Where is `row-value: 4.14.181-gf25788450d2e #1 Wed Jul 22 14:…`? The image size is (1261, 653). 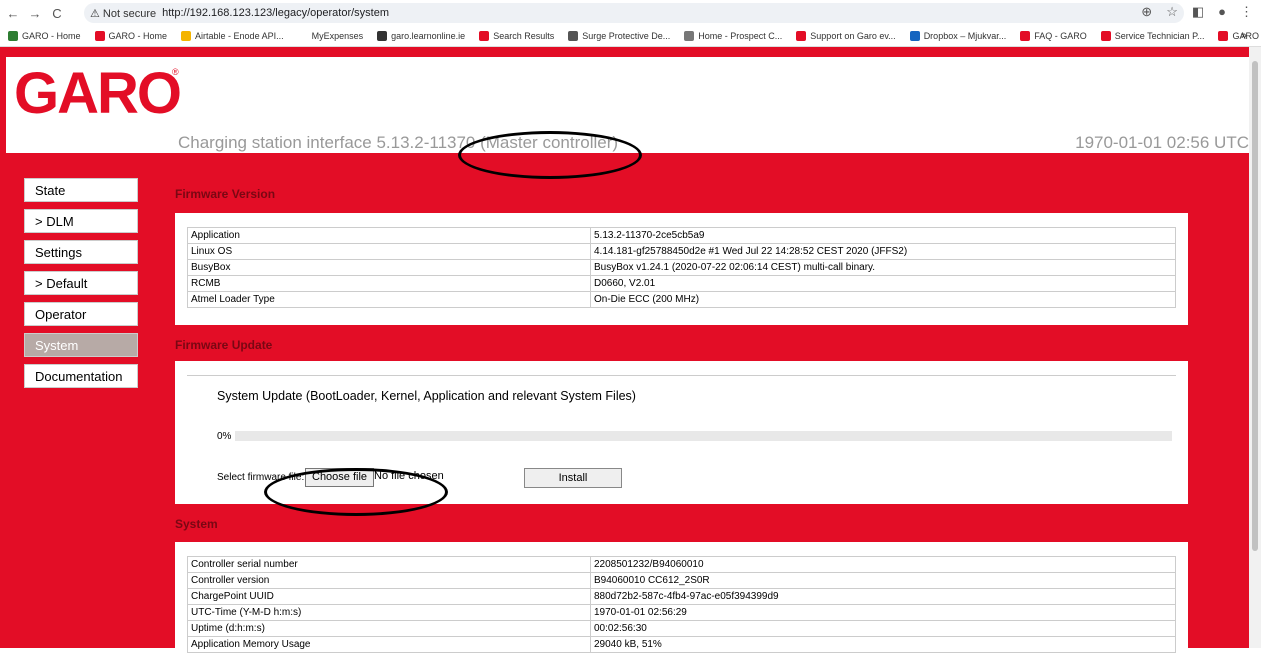
row-value: 4.14.181-gf25788450d2e #1 Wed Jul 22 14:… is located at coordinates (883, 251).